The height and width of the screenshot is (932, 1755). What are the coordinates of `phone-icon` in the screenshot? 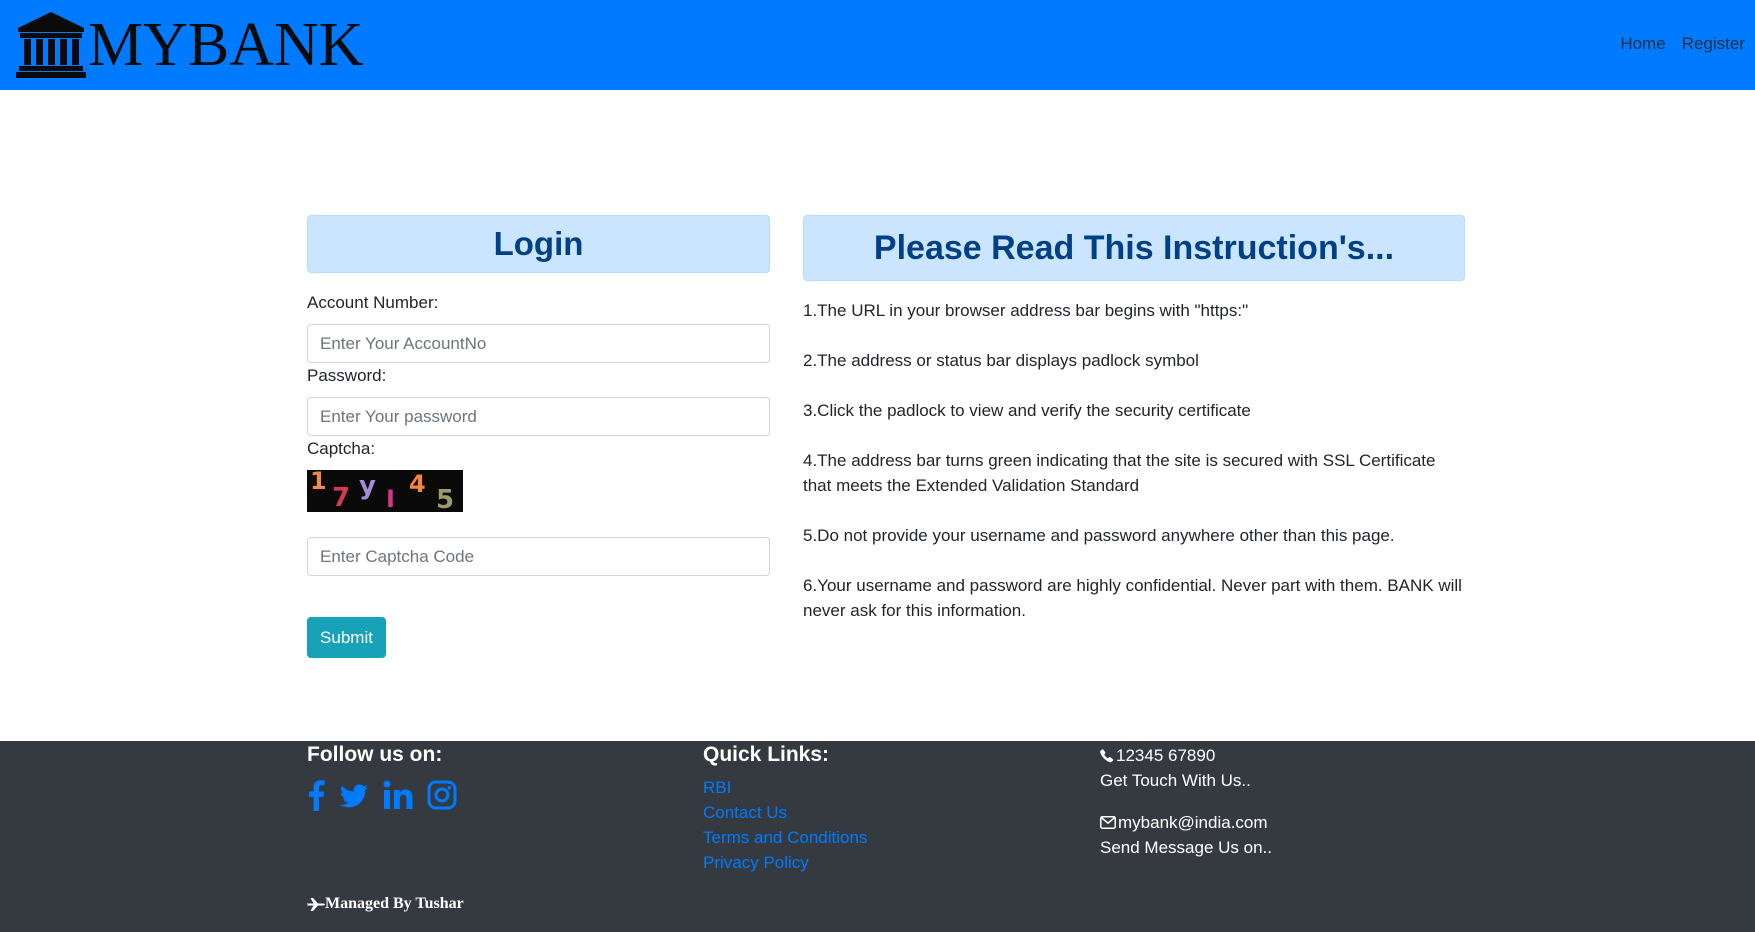 It's located at (1107, 756).